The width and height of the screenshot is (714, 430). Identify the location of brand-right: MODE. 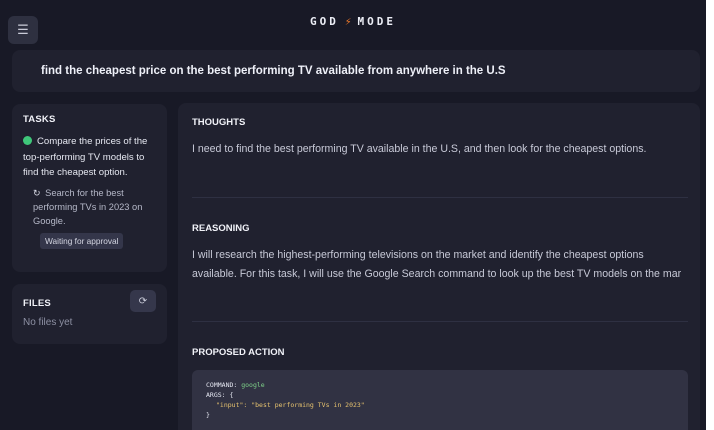
(376, 21).